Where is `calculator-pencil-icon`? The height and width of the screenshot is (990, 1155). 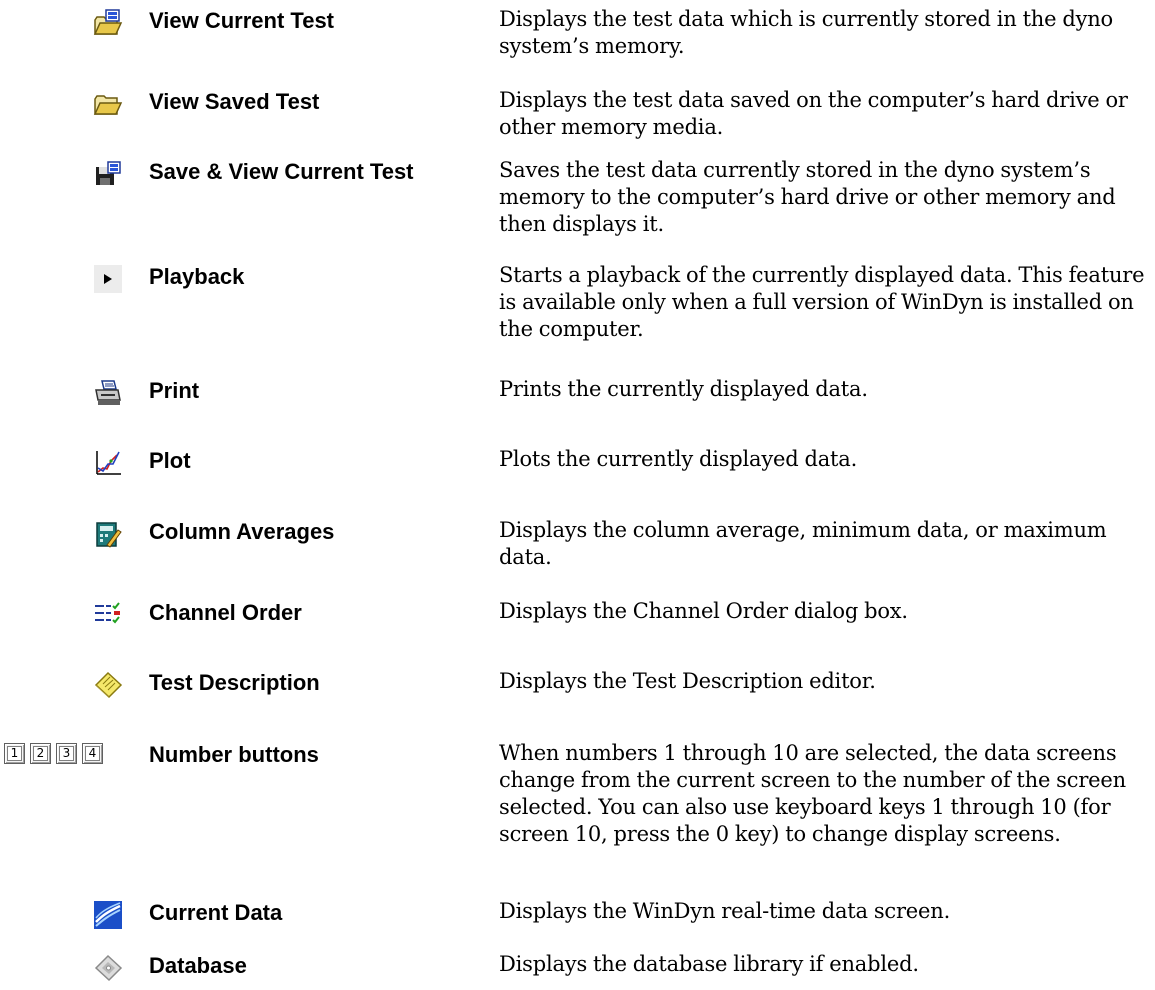
calculator-pencil-icon is located at coordinates (108, 534).